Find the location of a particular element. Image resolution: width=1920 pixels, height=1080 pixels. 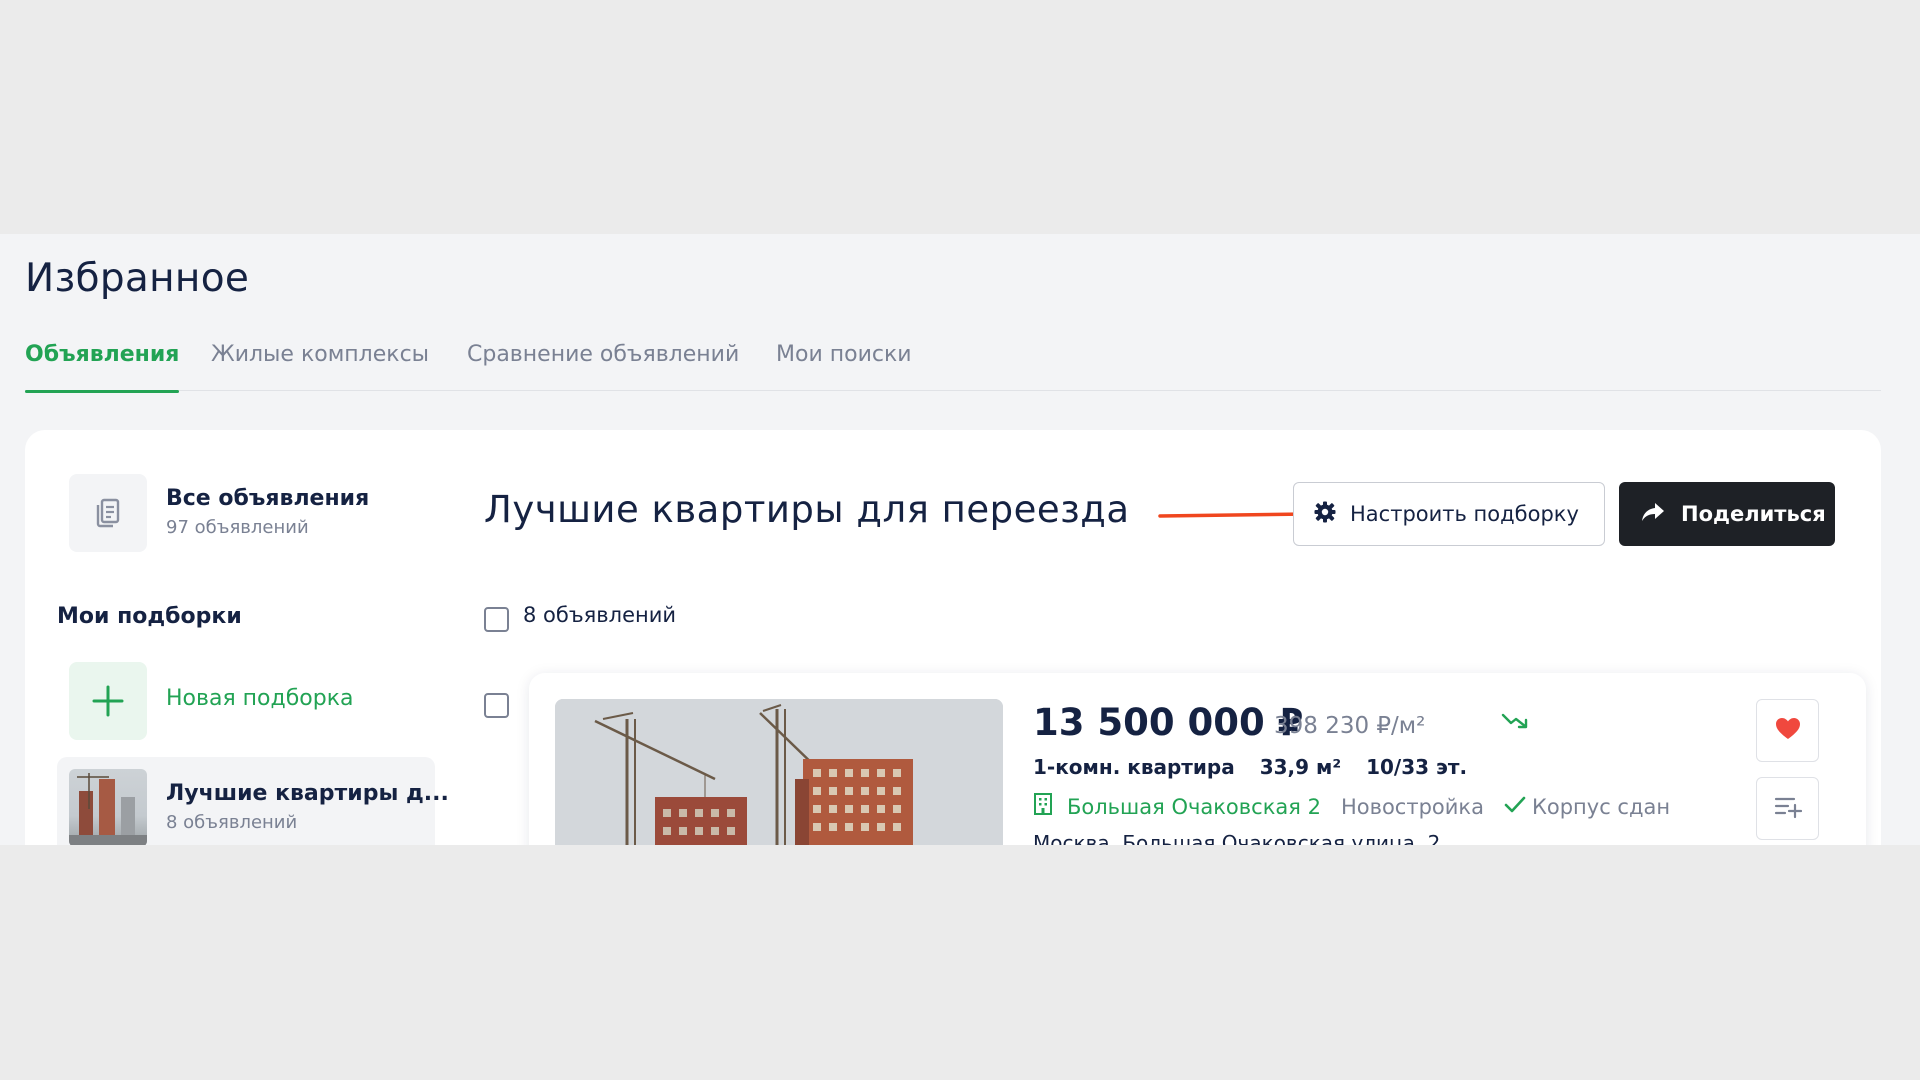

tab-my-searches: Мои поиски is located at coordinates (844, 366).